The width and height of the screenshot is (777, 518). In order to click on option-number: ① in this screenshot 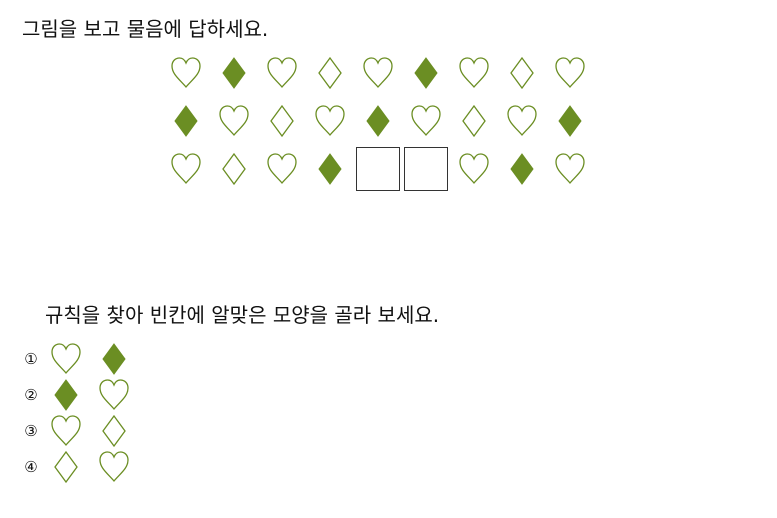, I will do `click(31, 359)`.